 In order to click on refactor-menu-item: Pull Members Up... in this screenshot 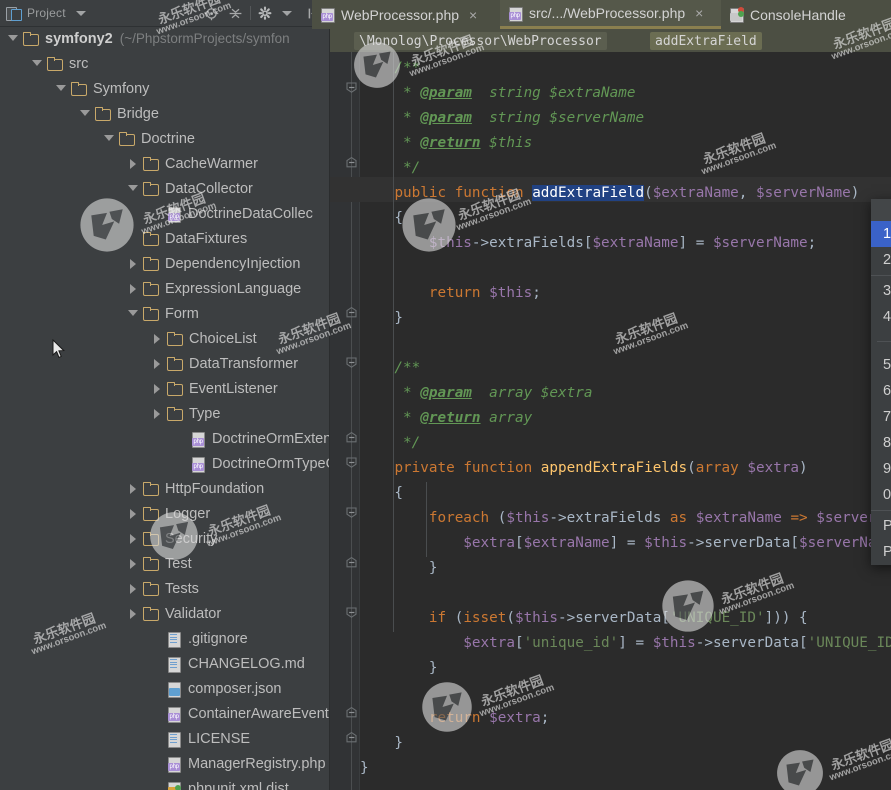, I will do `click(881, 526)`.